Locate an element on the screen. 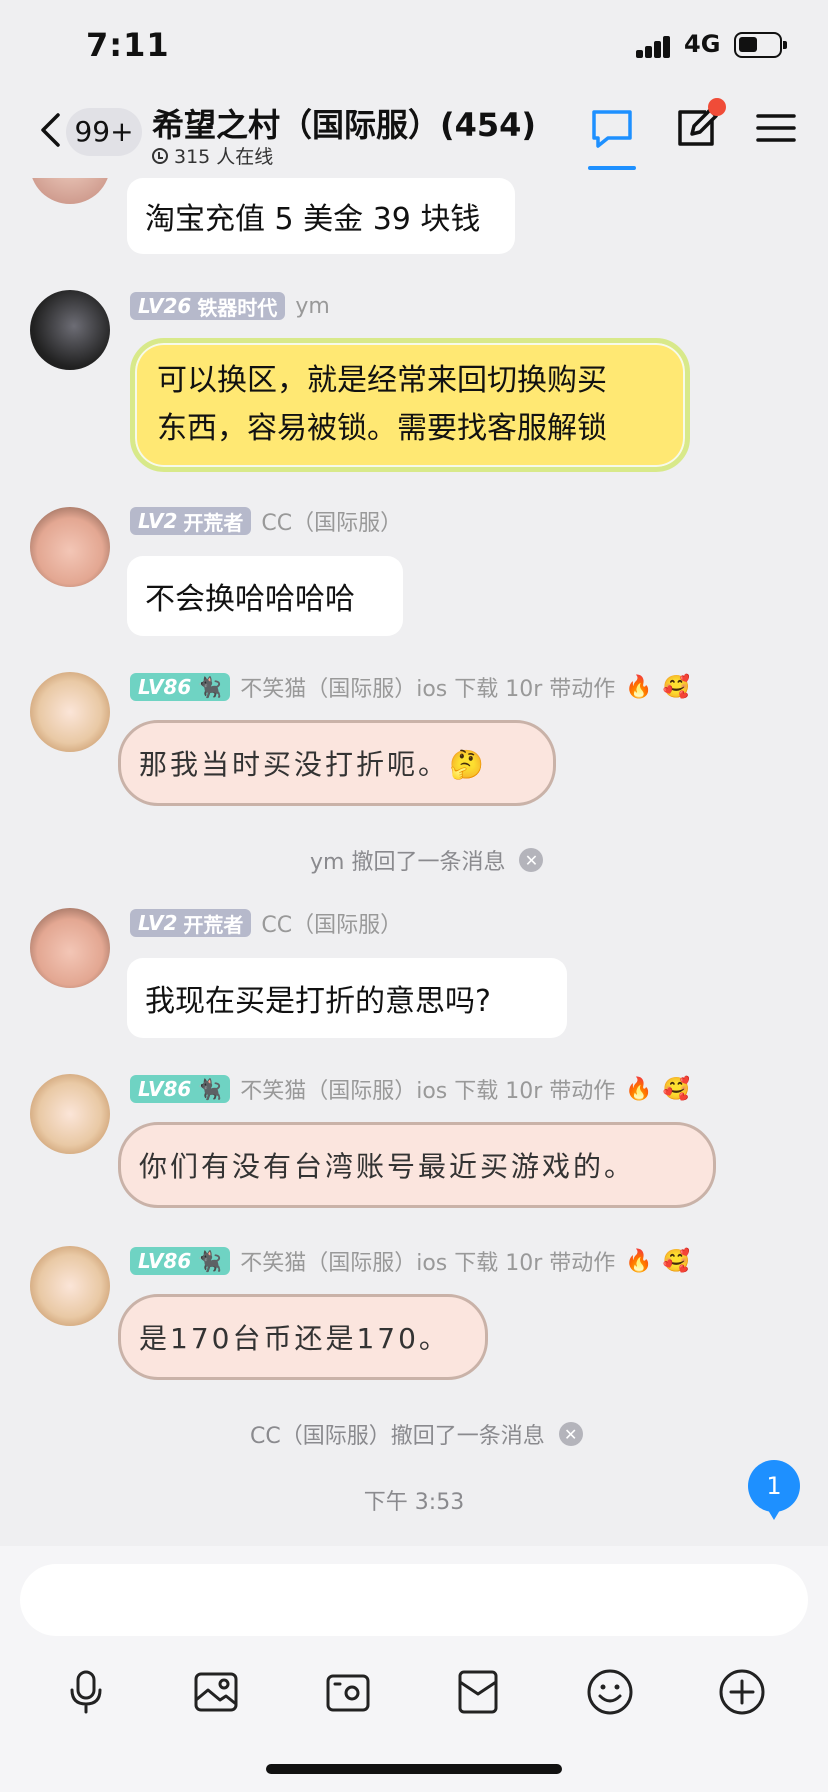 Image resolution: width=828 pixels, height=1792 pixels. message-bubble: 不会换哈哈哈哈 is located at coordinates (265, 596).